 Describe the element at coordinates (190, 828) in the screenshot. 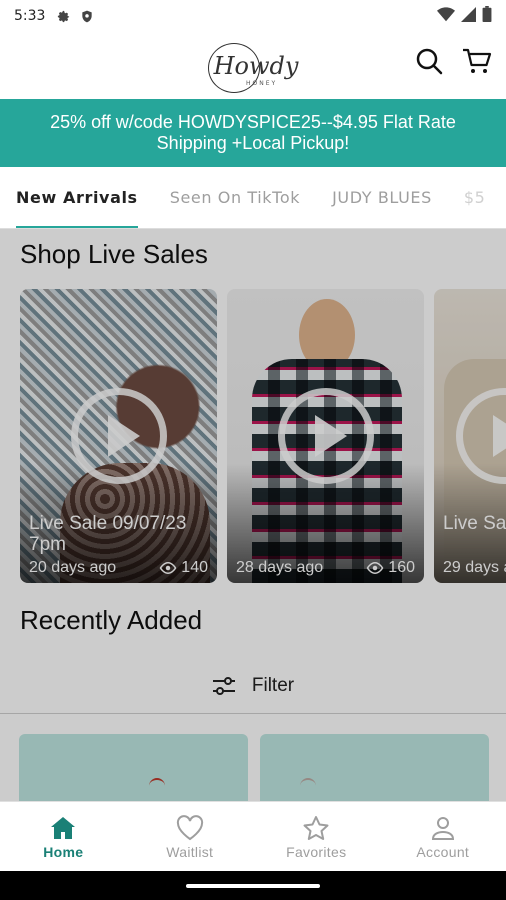

I see `heart-icon` at that location.